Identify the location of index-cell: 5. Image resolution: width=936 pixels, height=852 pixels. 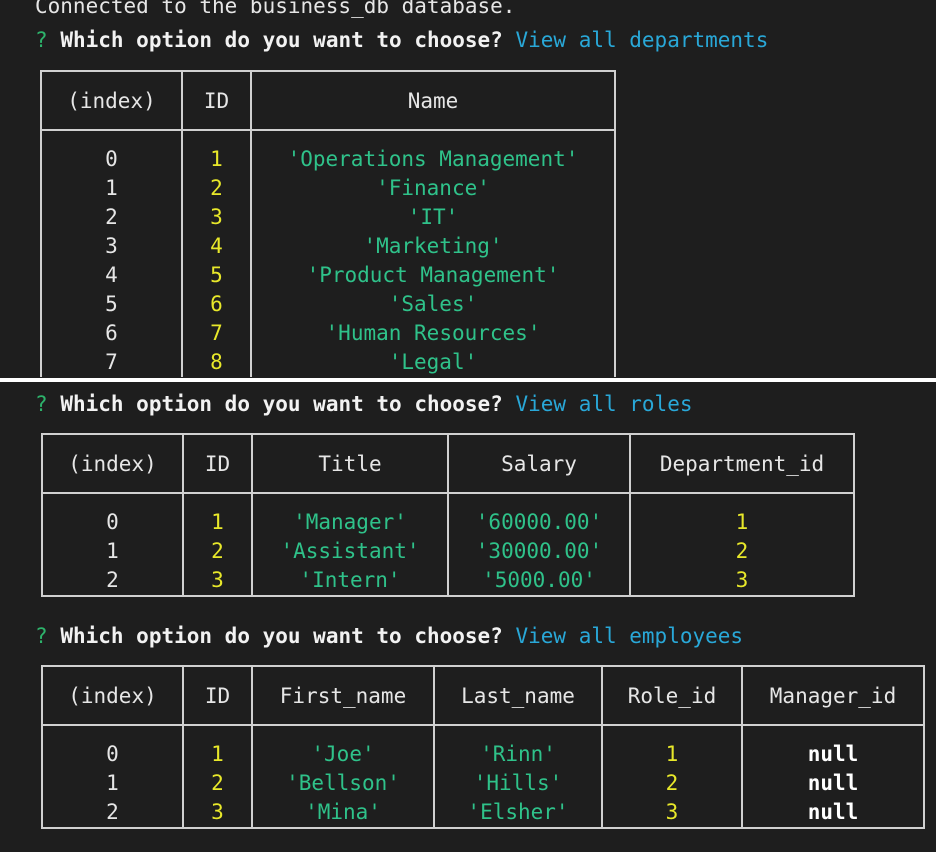
(111, 304).